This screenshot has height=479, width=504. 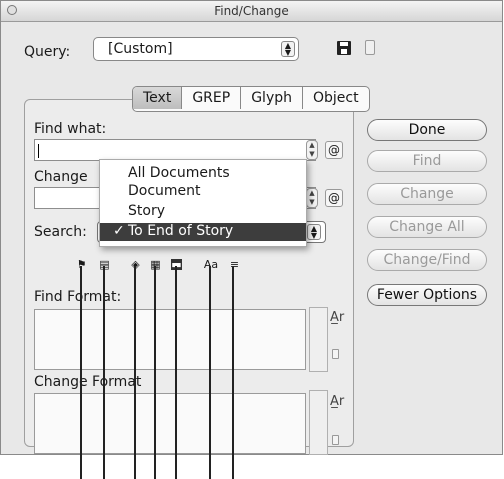 What do you see at coordinates (78, 297) in the screenshot?
I see `find-format-label: Find Format:` at bounding box center [78, 297].